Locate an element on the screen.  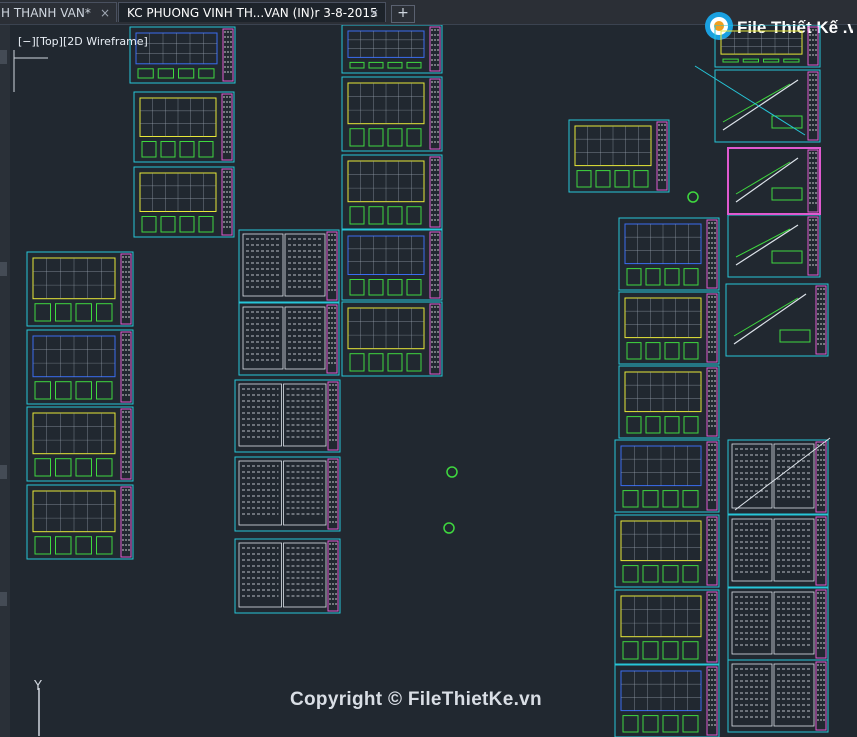
ucs-icon: Y is located at coordinates (37, 707).